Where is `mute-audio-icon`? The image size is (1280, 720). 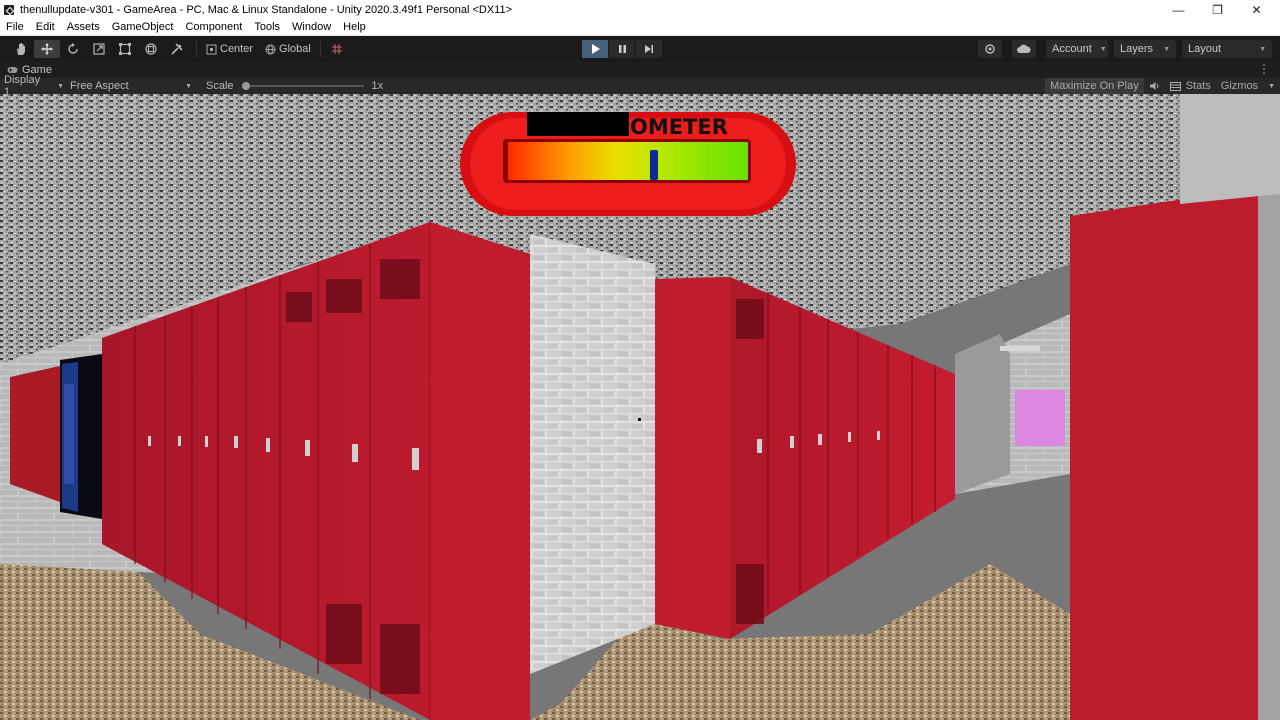 mute-audio-icon is located at coordinates (1154, 86).